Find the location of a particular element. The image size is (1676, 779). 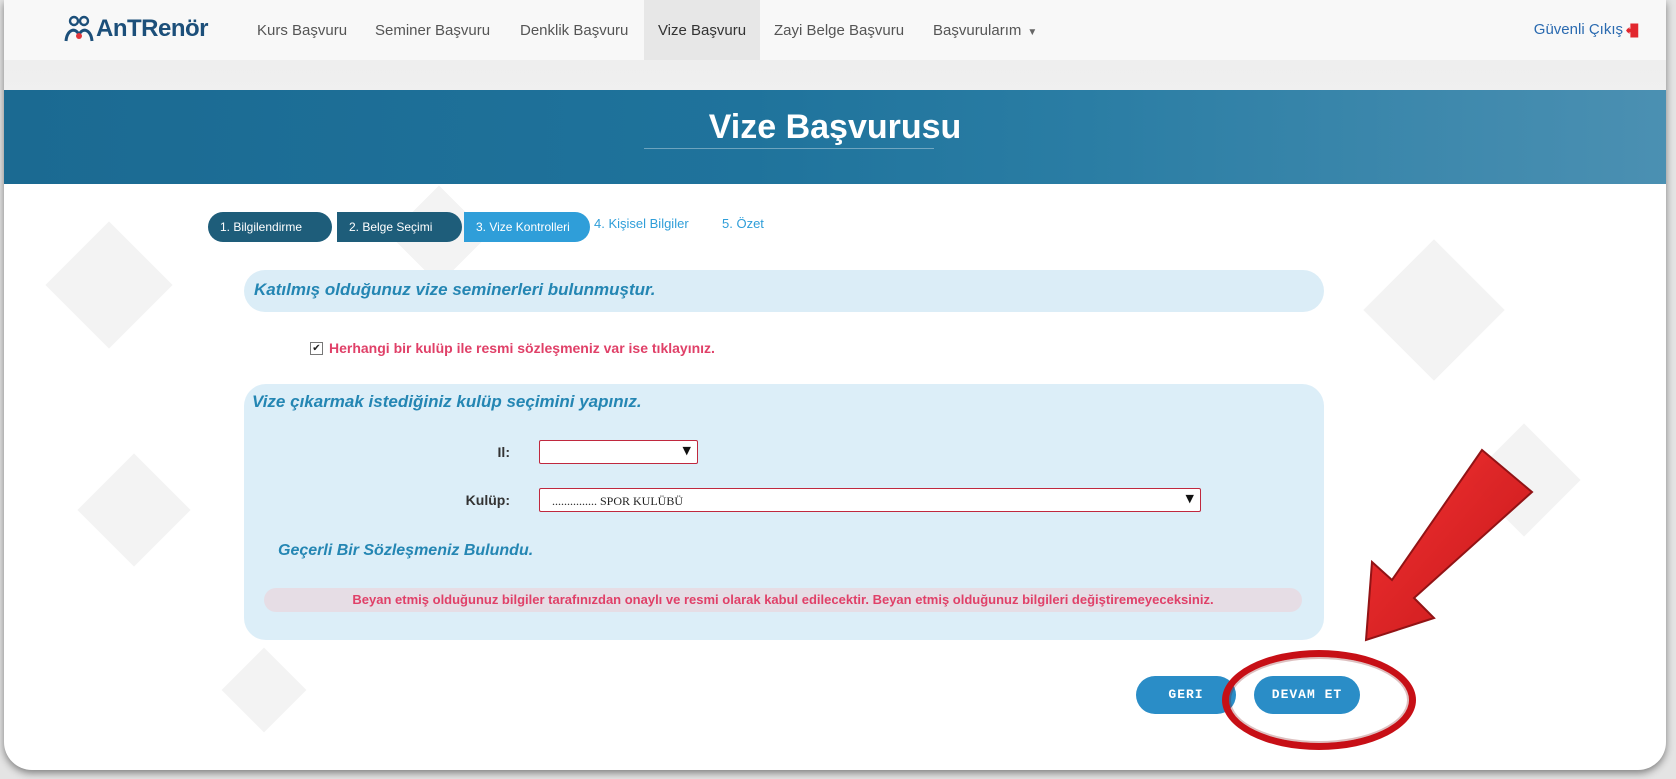

logout-label: Güvenli Çıkış is located at coordinates (1578, 29).